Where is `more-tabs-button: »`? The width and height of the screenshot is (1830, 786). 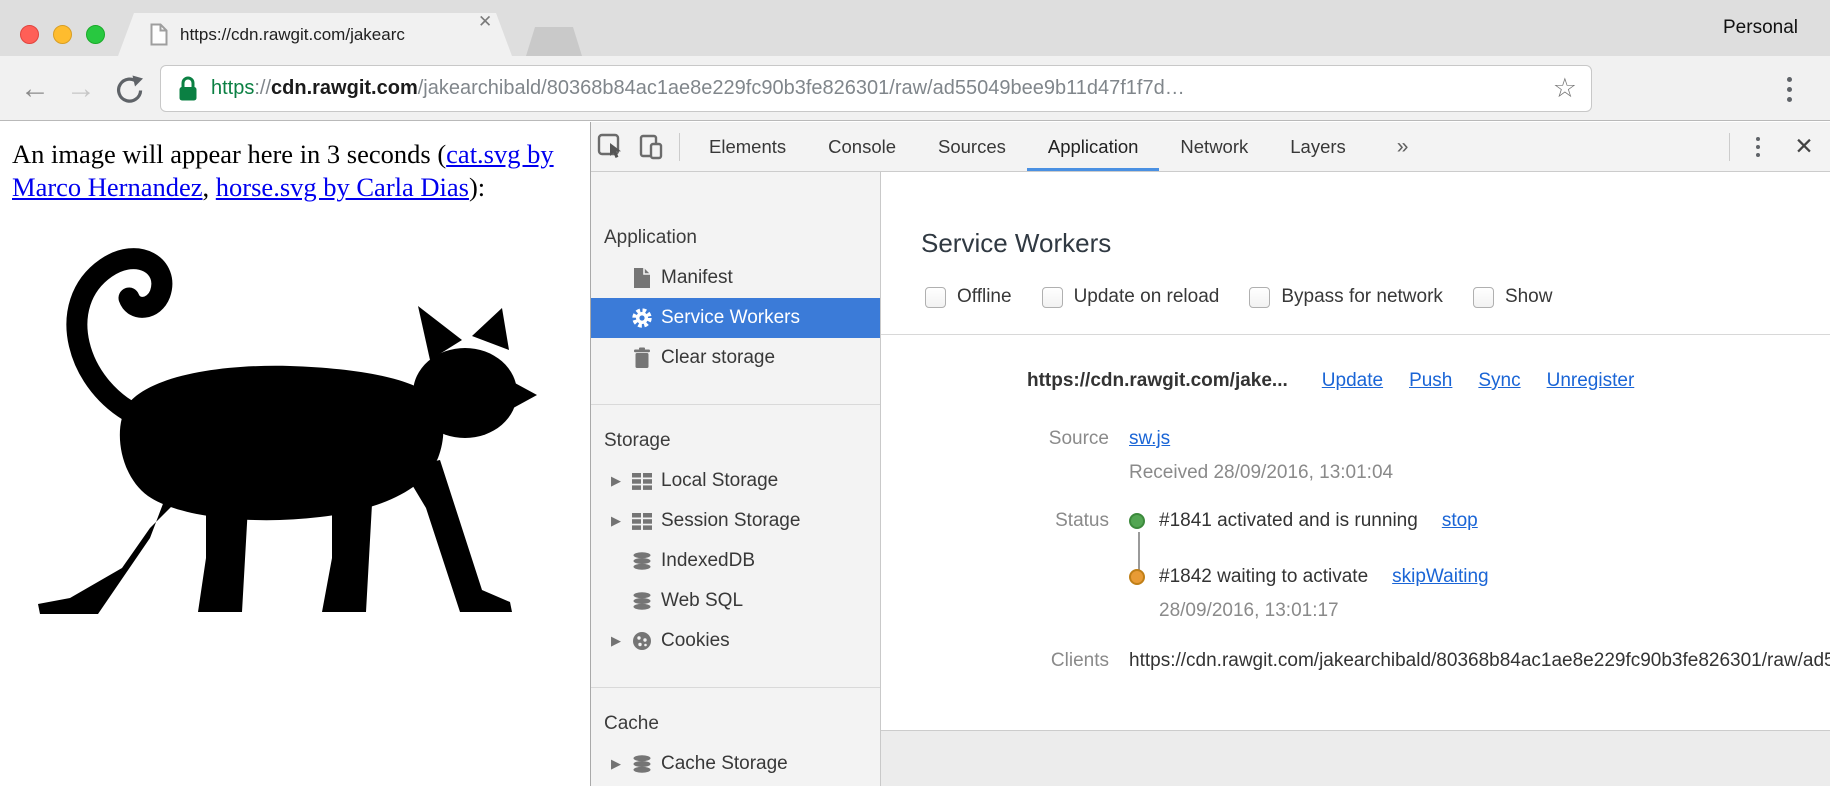 more-tabs-button: » is located at coordinates (1403, 147).